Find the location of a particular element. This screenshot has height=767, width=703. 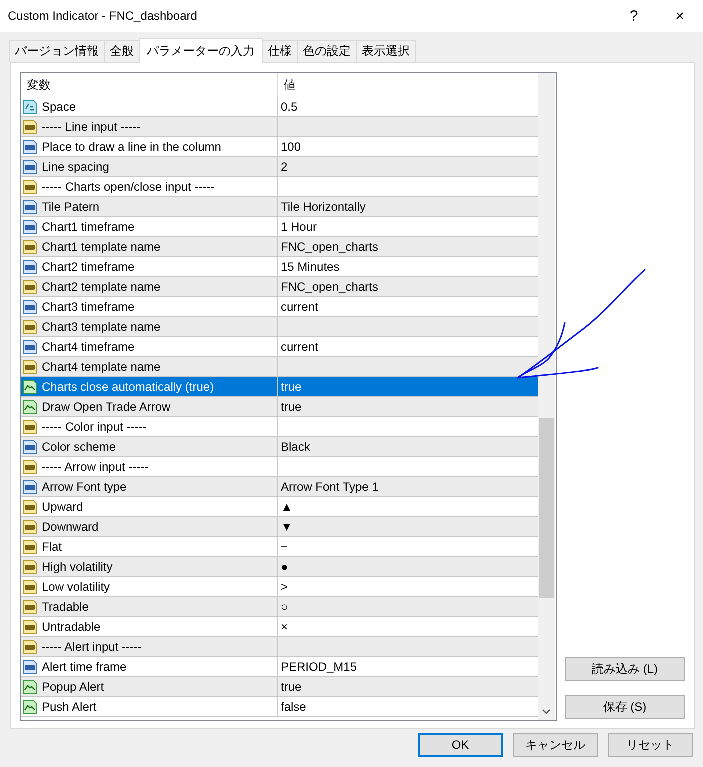

scrollbar is located at coordinates (546, 396).